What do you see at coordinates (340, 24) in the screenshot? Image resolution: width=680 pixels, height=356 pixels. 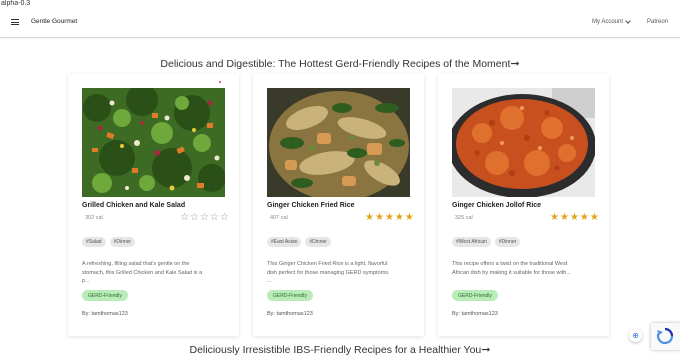 I see `top-navbar: Gentle Gourmet My Account Patreon` at bounding box center [340, 24].